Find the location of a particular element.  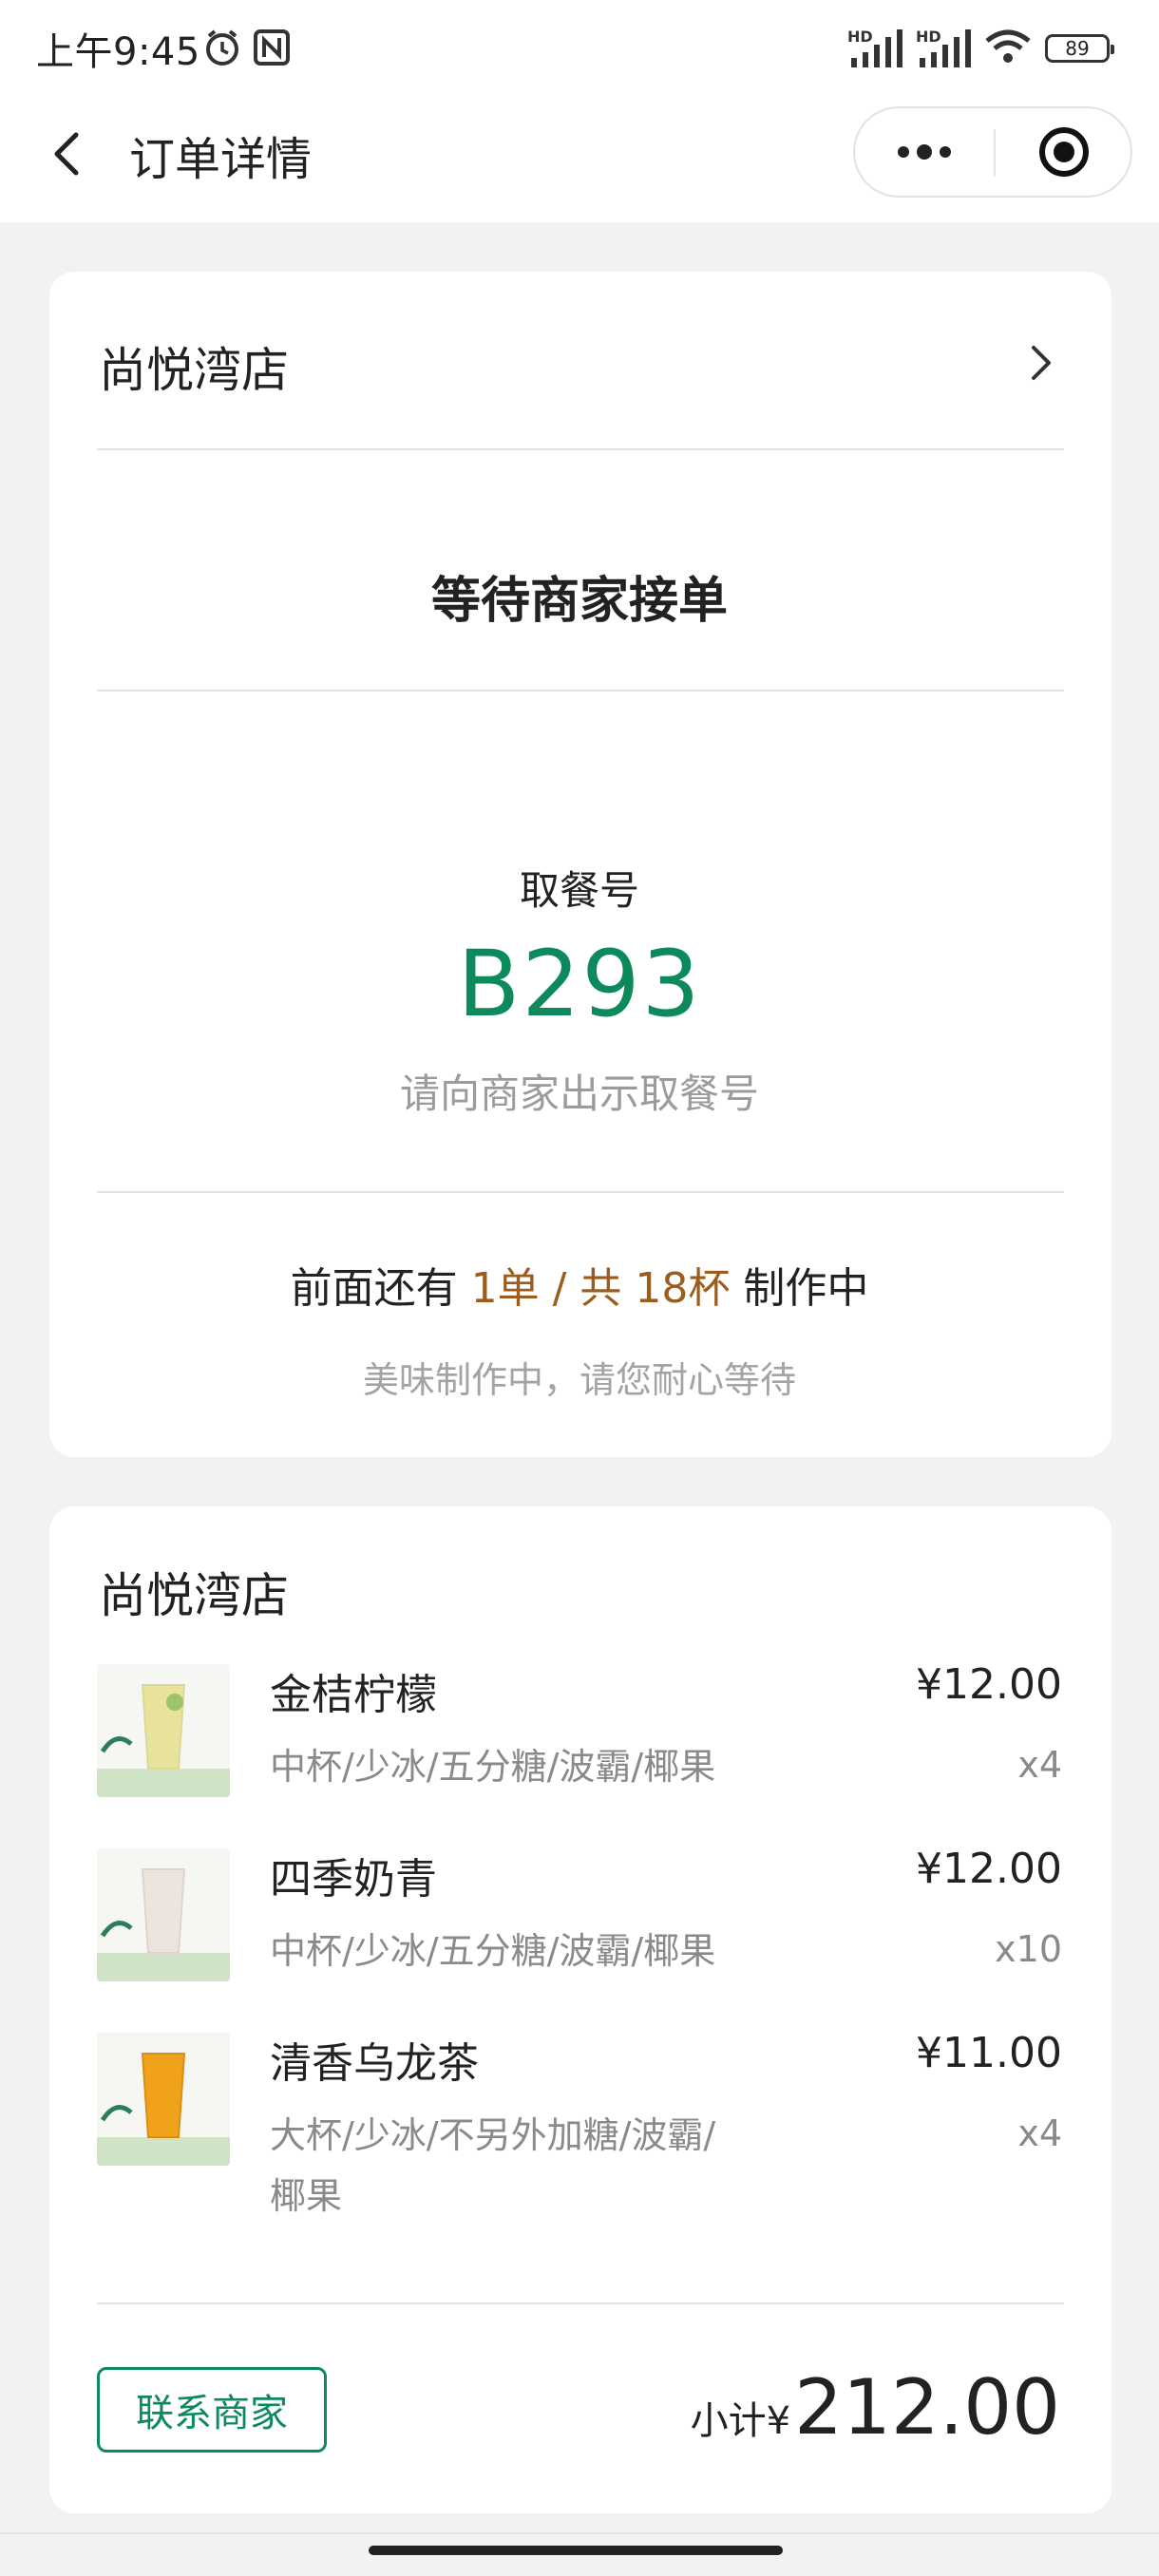

home-indicator is located at coordinates (576, 2550).